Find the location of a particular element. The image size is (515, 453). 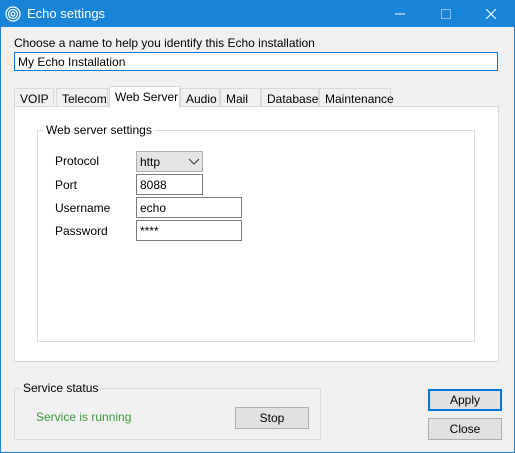

protocol-select: http is located at coordinates (169, 161).